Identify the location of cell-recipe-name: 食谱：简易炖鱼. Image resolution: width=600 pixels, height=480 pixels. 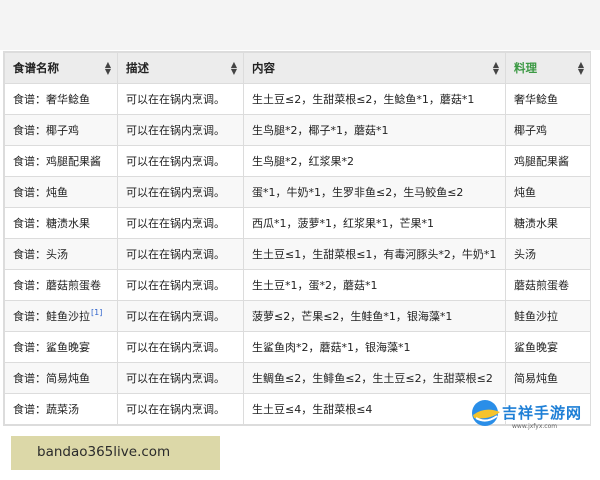
(61, 378).